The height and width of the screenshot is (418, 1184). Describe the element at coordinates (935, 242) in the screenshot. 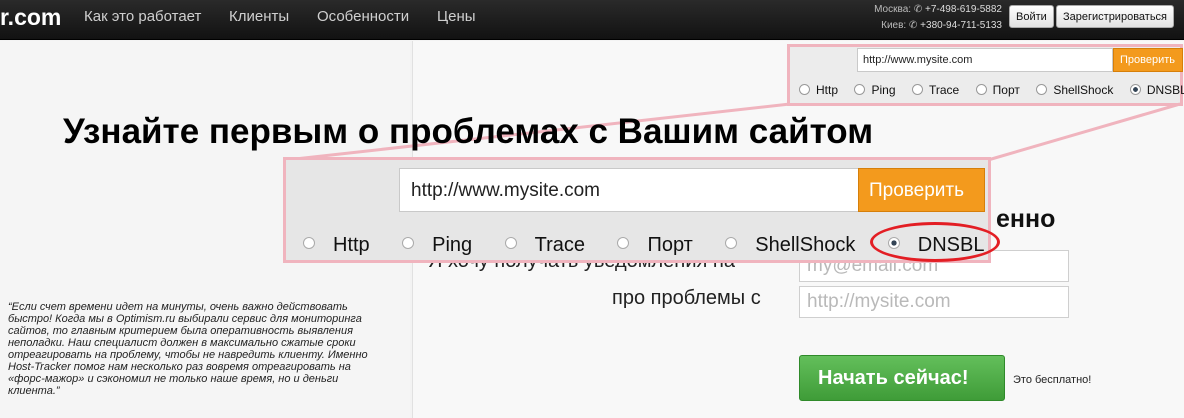

I see `dnsbl-highlight-ring` at that location.